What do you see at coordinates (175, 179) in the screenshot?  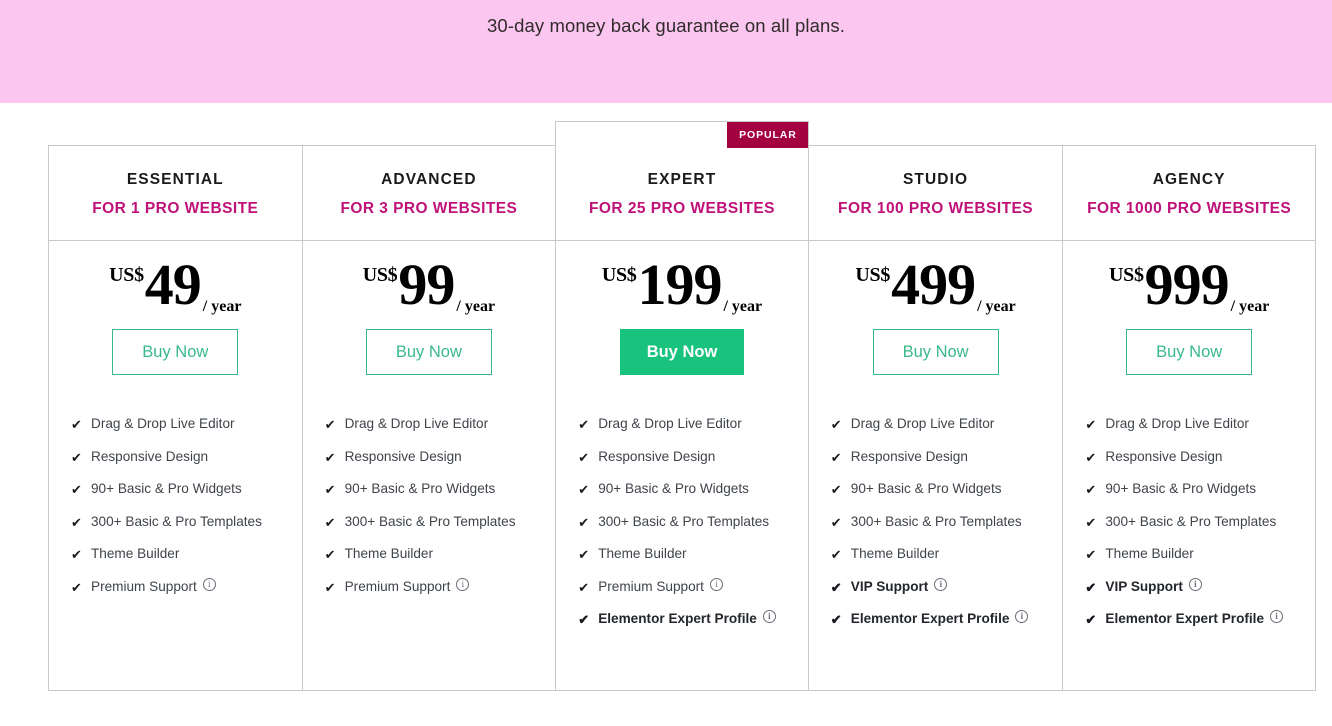 I see `plan-name: ESSENTIAL` at bounding box center [175, 179].